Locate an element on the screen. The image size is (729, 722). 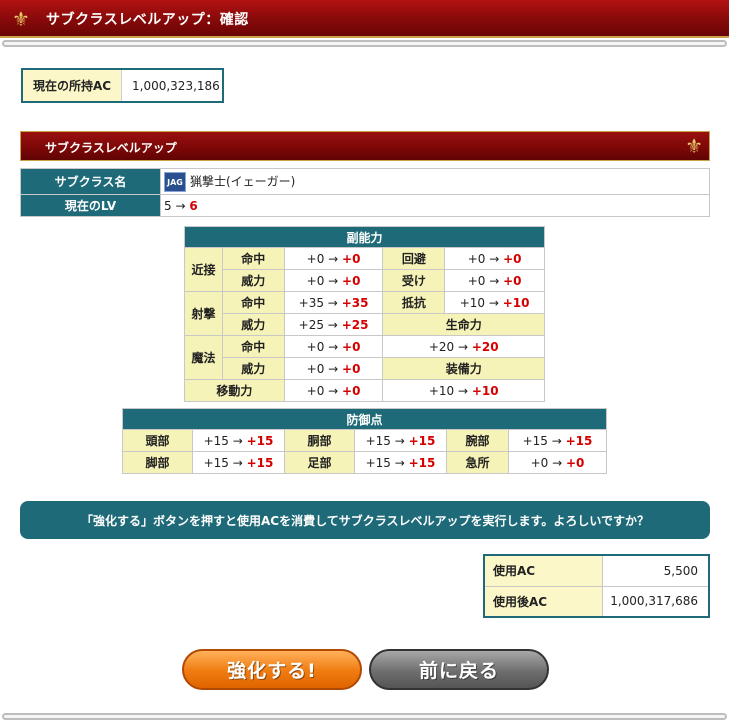
life-value: +20 → +20 is located at coordinates (463, 346).